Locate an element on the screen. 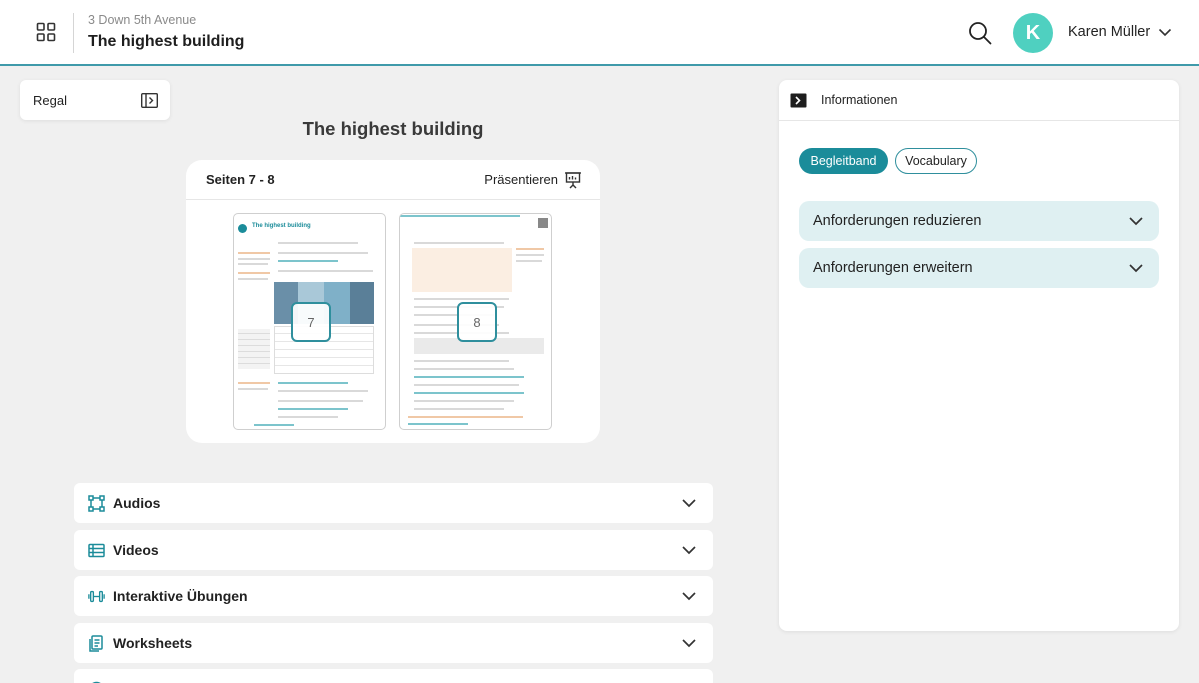  accordion-extend-requirements: Anforderungen erweitern is located at coordinates (979, 268).